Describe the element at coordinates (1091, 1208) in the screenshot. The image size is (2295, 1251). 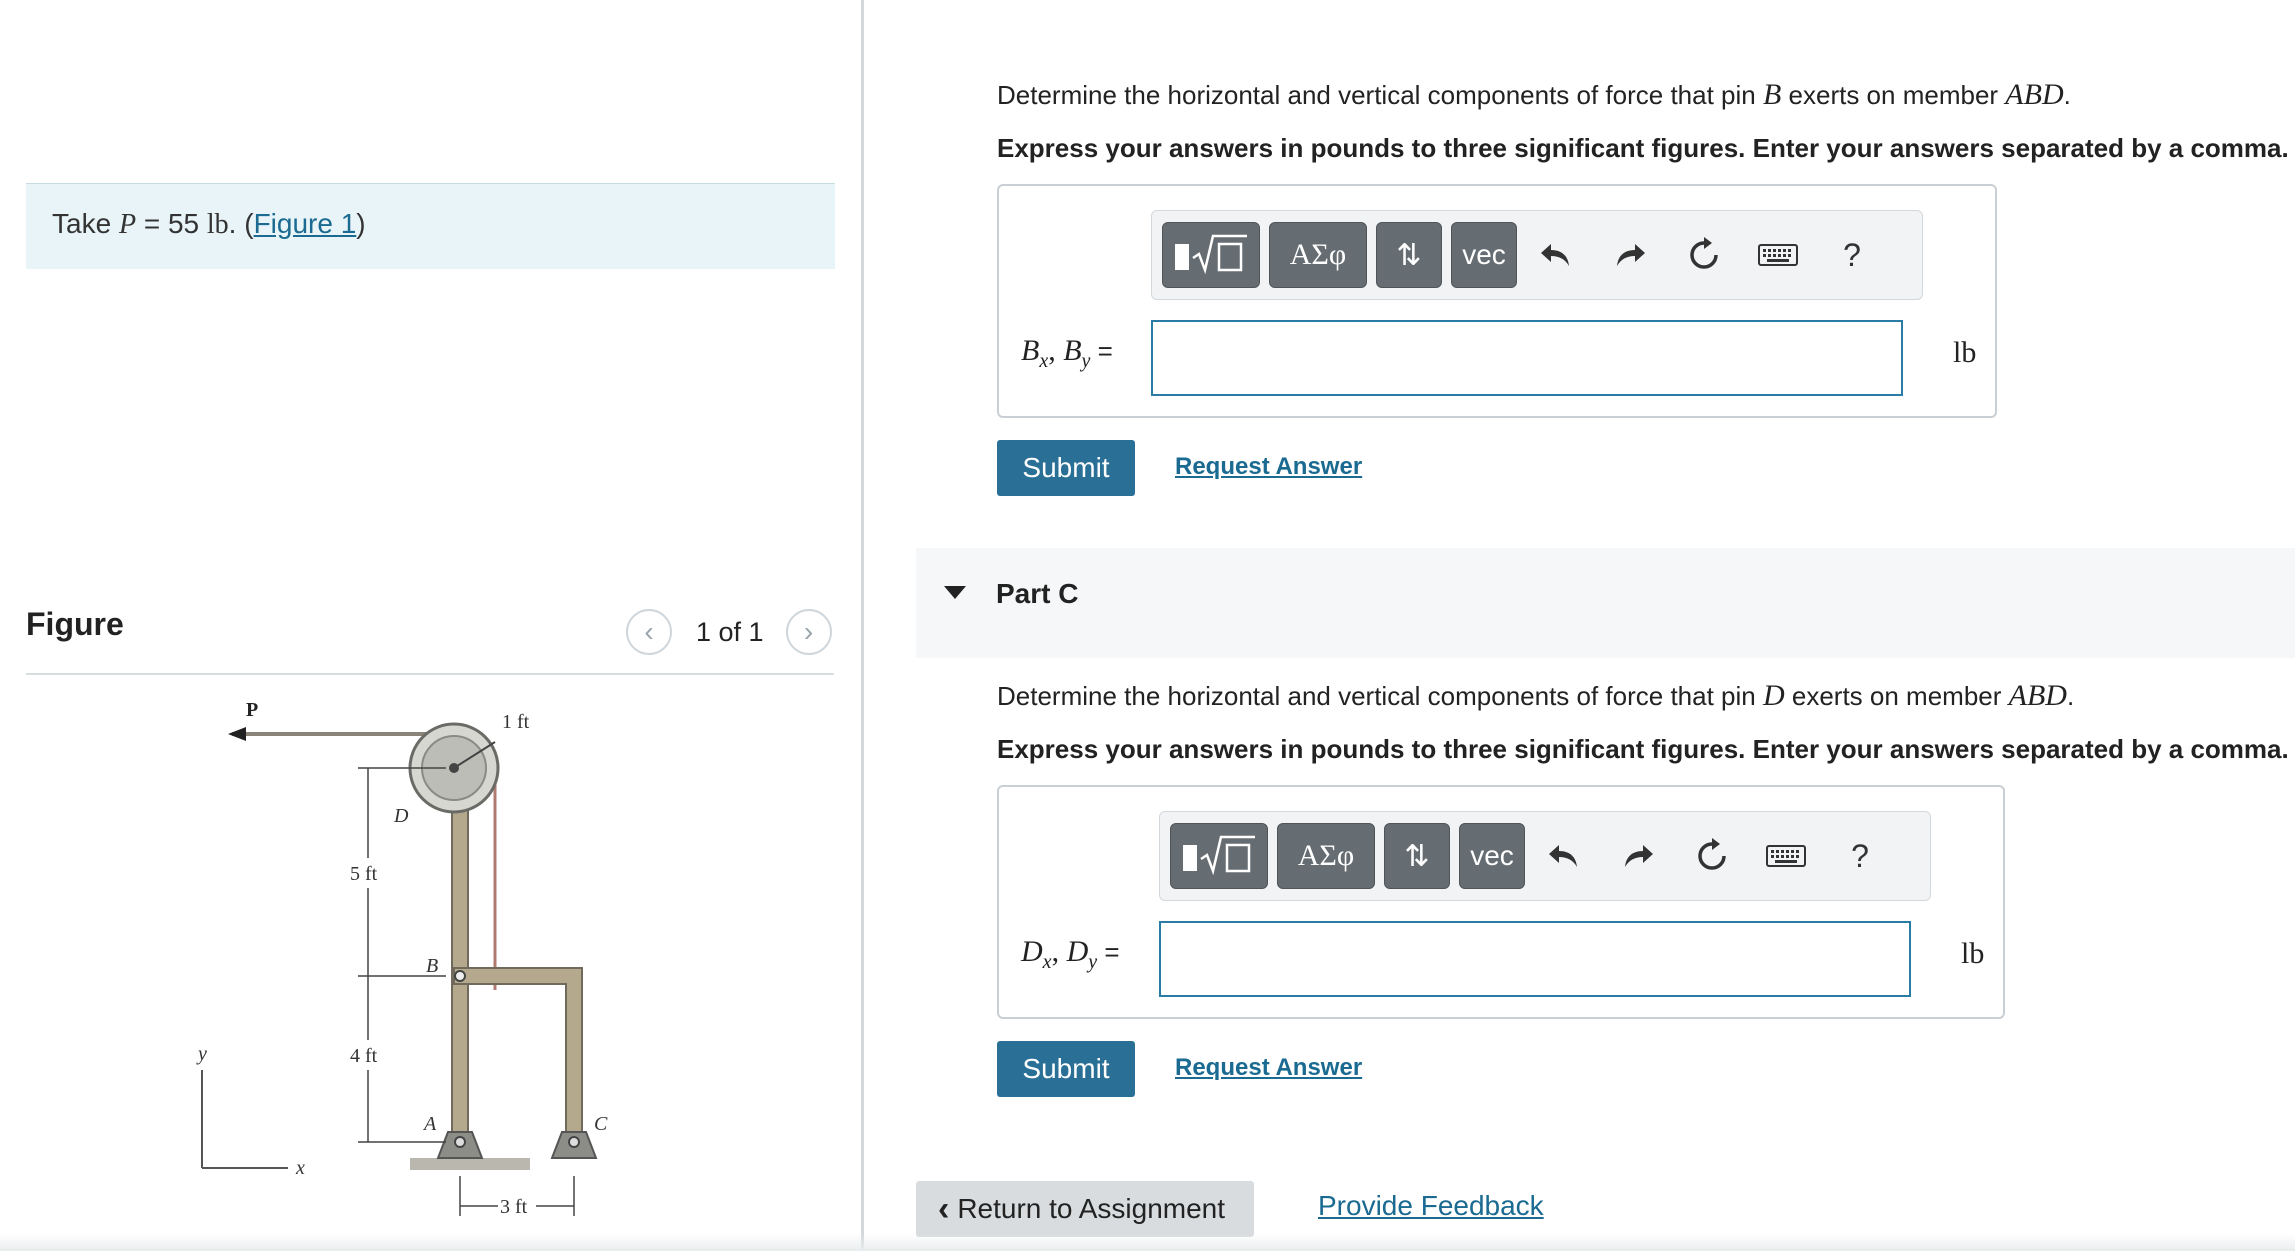
I see `return-label: Return to Assignment` at that location.